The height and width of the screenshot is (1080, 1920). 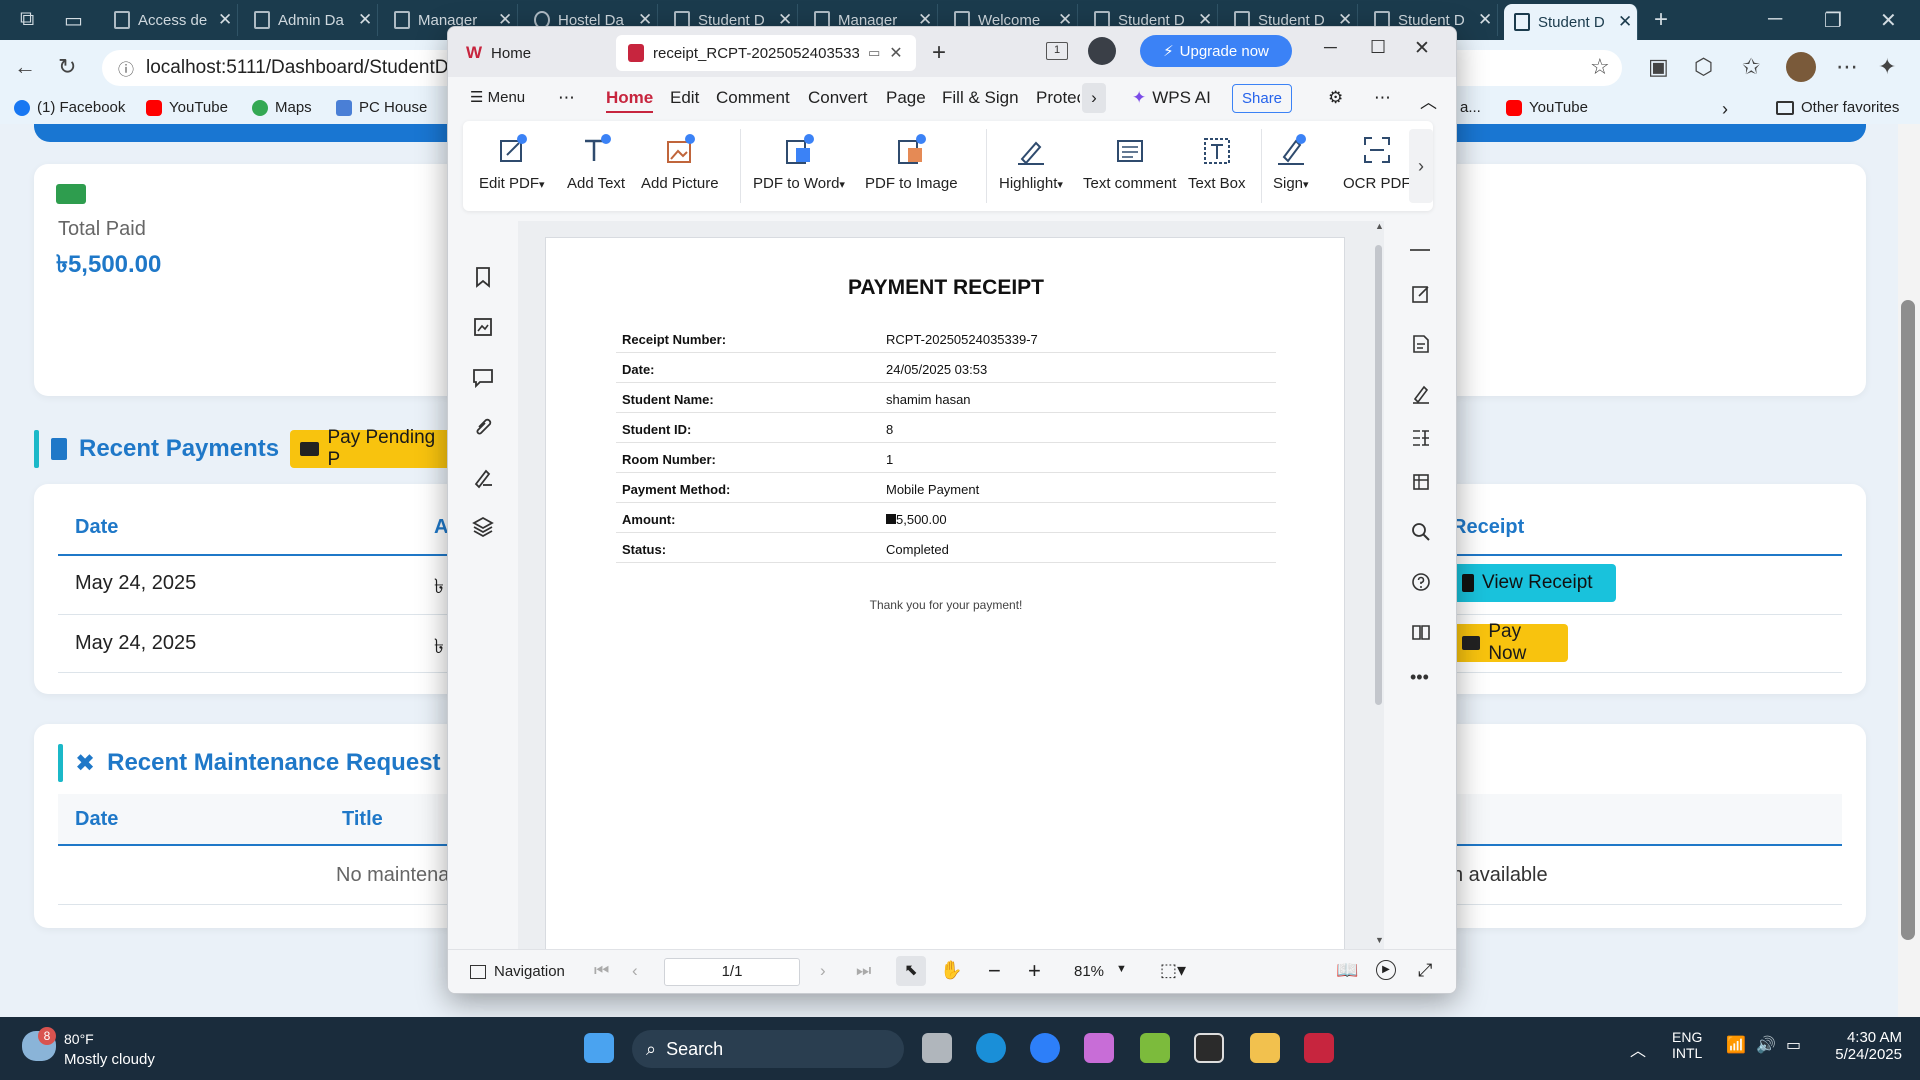 What do you see at coordinates (768, 1049) in the screenshot?
I see `taskbar-search: ⌕ Search` at bounding box center [768, 1049].